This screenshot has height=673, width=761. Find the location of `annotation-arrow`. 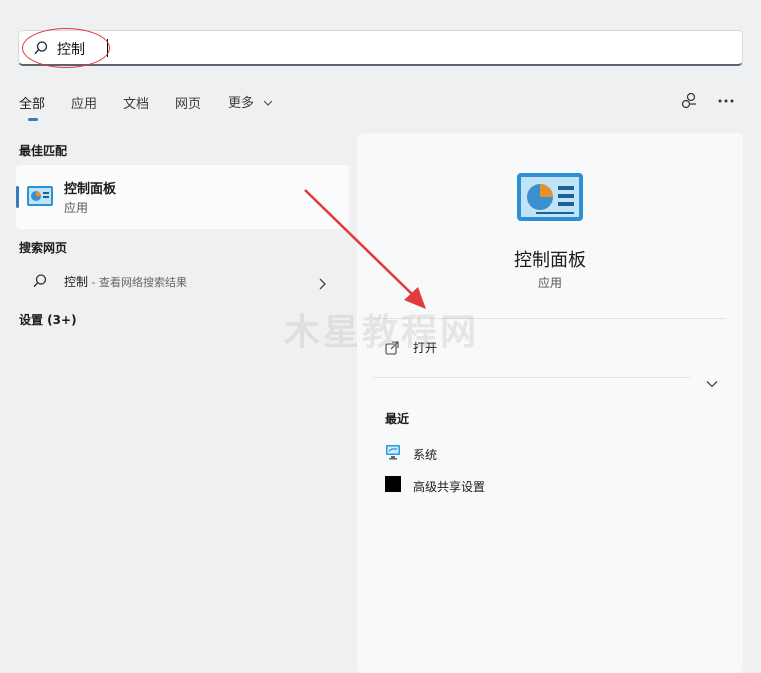

annotation-arrow is located at coordinates (365, 249).